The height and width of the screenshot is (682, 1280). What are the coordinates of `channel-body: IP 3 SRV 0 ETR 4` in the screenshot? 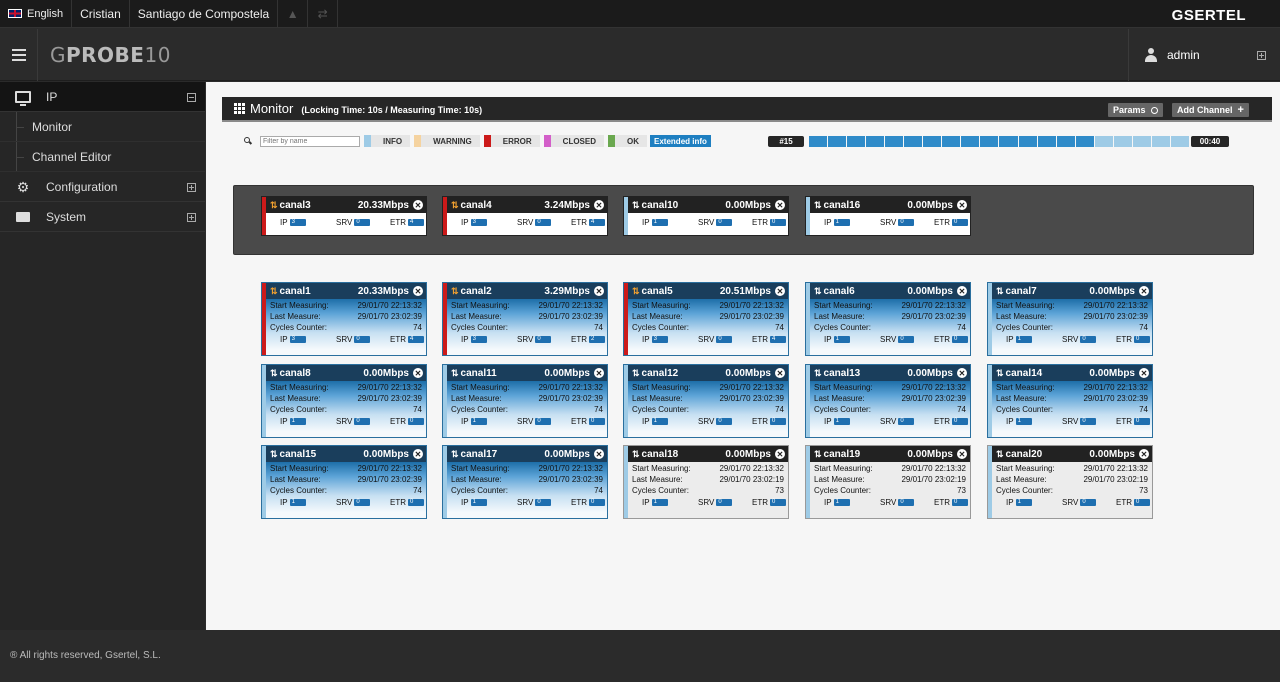 It's located at (525, 220).